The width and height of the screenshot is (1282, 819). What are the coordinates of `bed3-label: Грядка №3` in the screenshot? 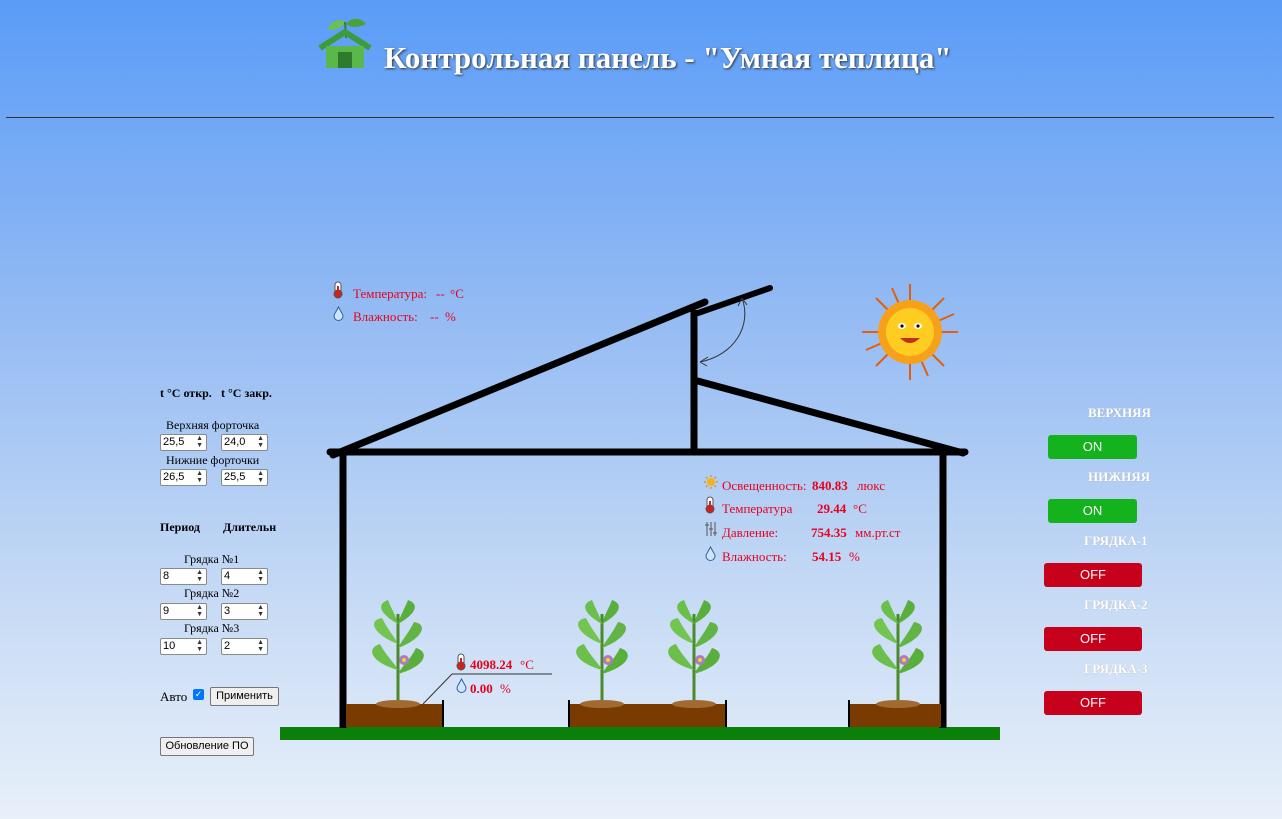 It's located at (212, 628).